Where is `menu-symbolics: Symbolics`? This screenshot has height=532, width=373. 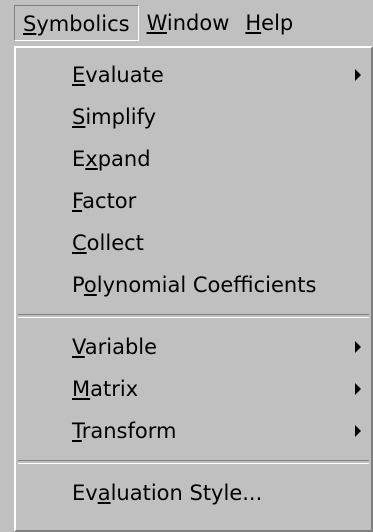
menu-symbolics: Symbolics is located at coordinates (76, 23).